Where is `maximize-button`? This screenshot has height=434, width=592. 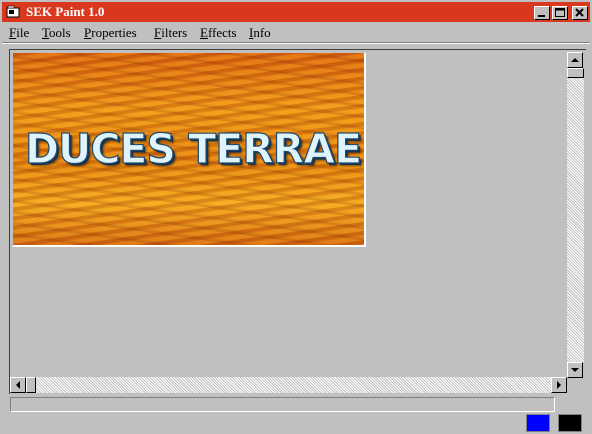
maximize-button is located at coordinates (560, 13).